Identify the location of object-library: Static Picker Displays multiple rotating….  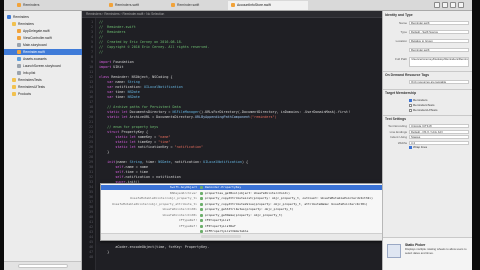
(427, 253).